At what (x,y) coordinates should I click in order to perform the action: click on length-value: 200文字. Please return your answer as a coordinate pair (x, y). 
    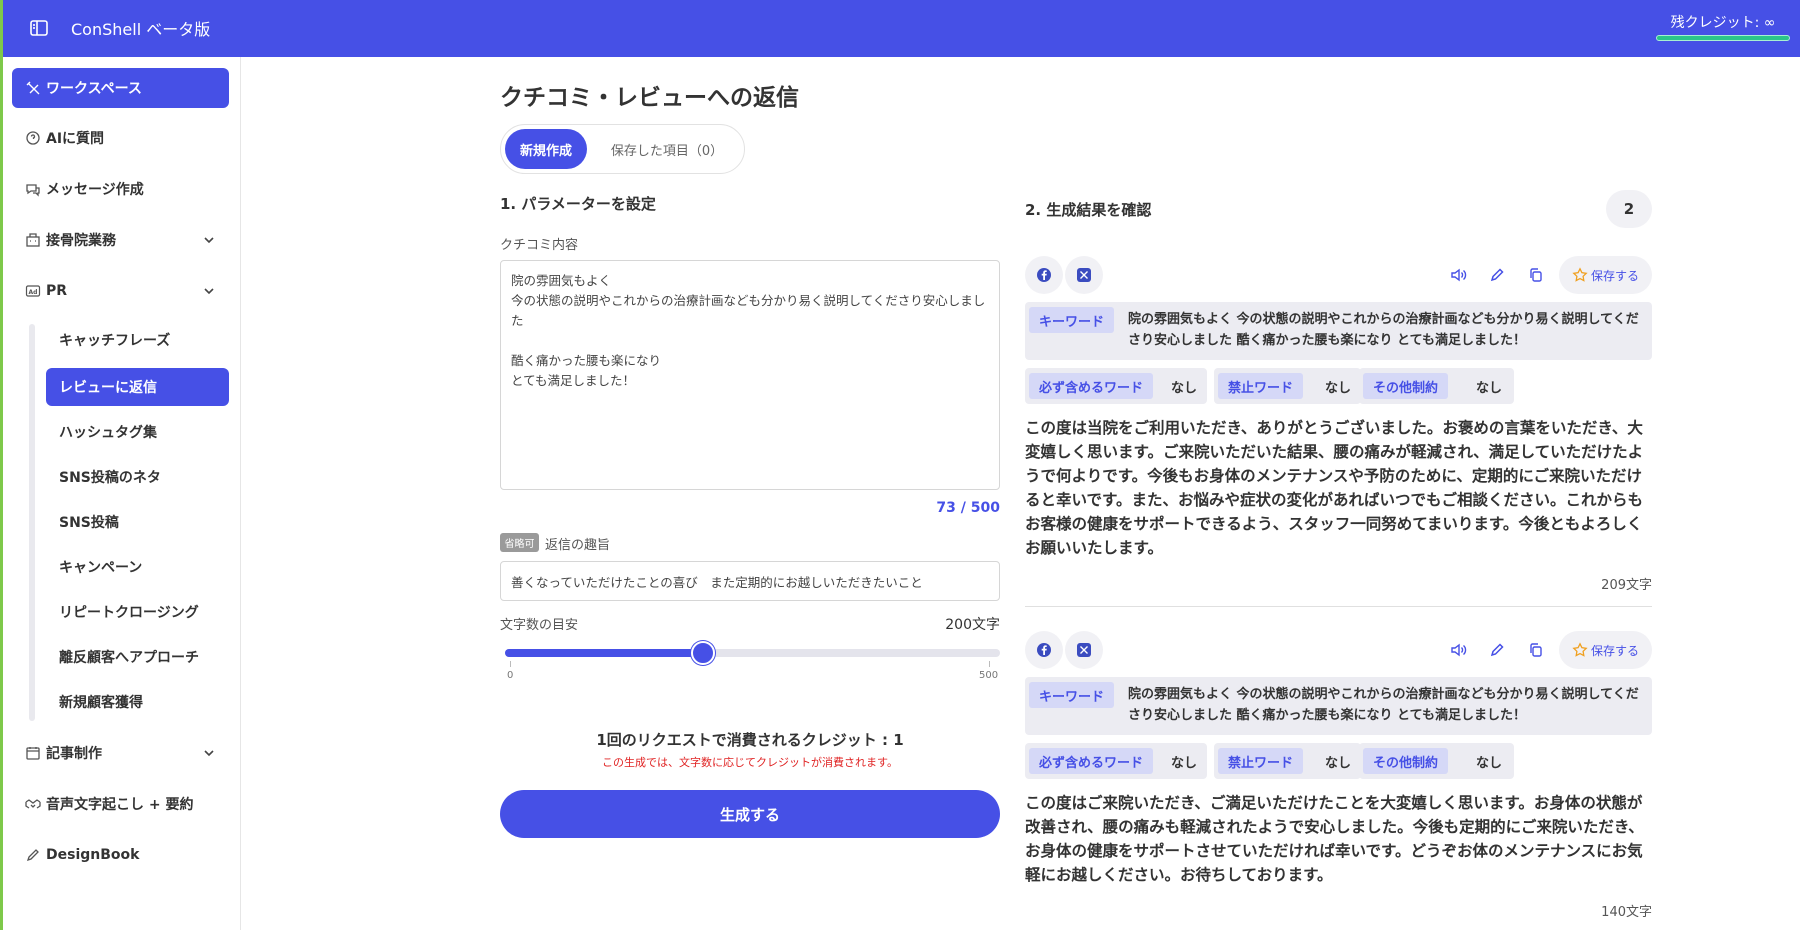
    Looking at the image, I should click on (972, 625).